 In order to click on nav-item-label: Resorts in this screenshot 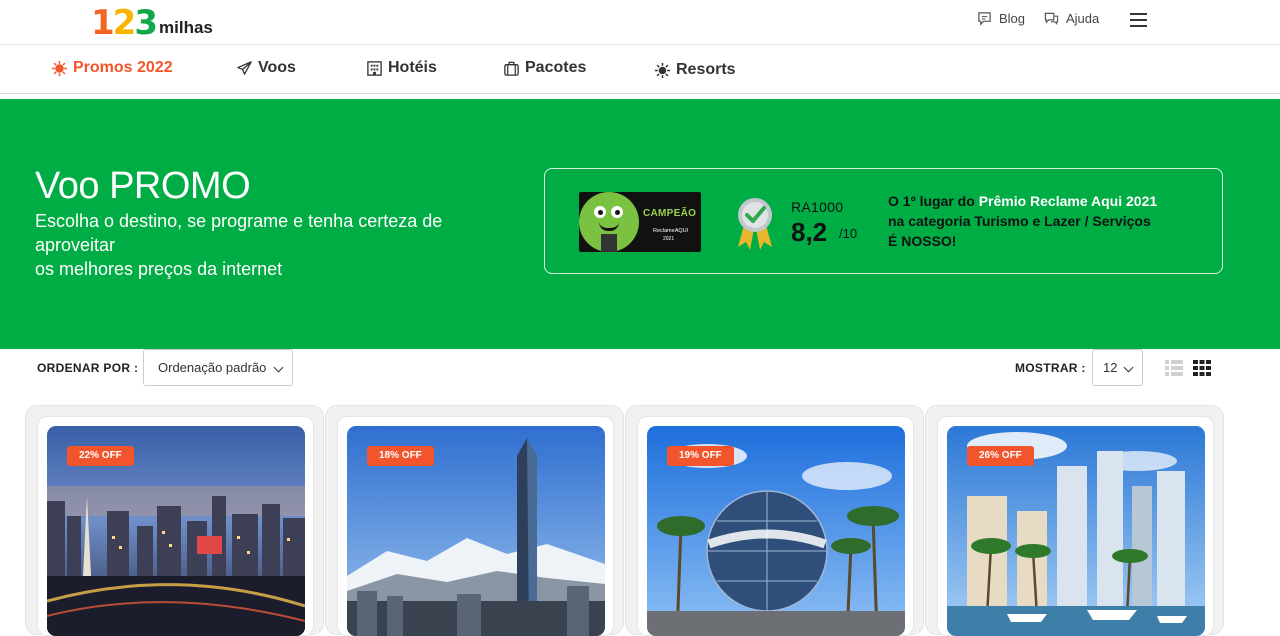, I will do `click(706, 69)`.